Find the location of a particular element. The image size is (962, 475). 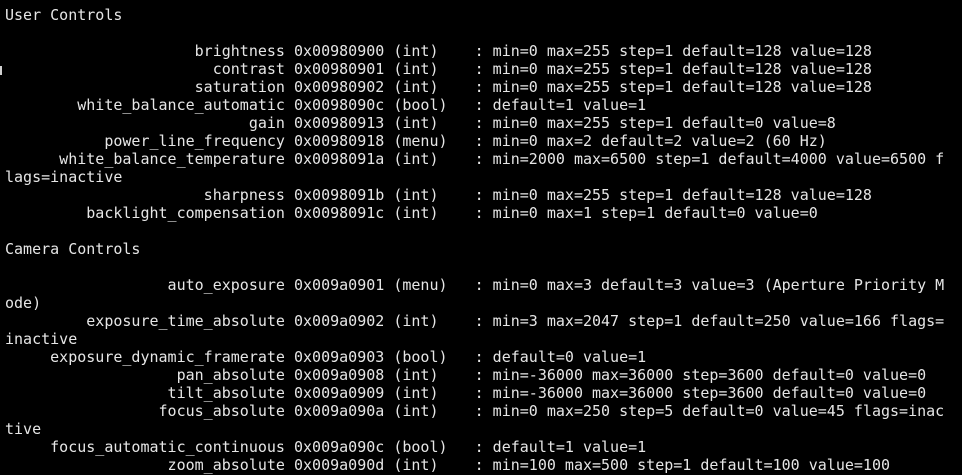

section-header-camera-controls: Camera Controls is located at coordinates (73, 249).